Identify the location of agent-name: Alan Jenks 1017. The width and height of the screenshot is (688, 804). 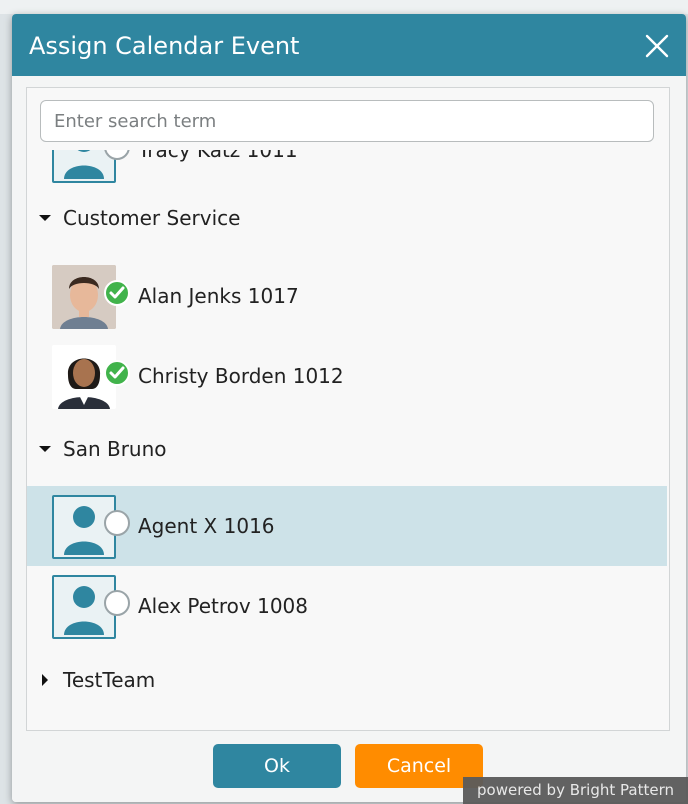
(218, 296).